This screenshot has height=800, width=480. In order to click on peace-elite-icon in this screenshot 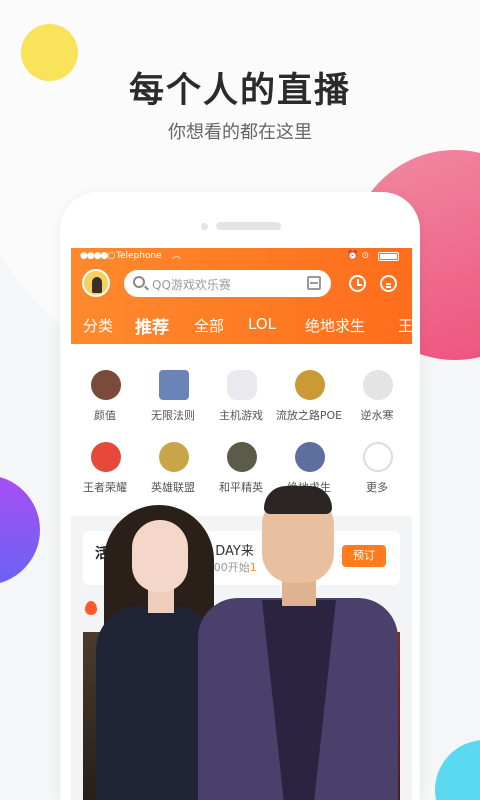, I will do `click(242, 457)`.